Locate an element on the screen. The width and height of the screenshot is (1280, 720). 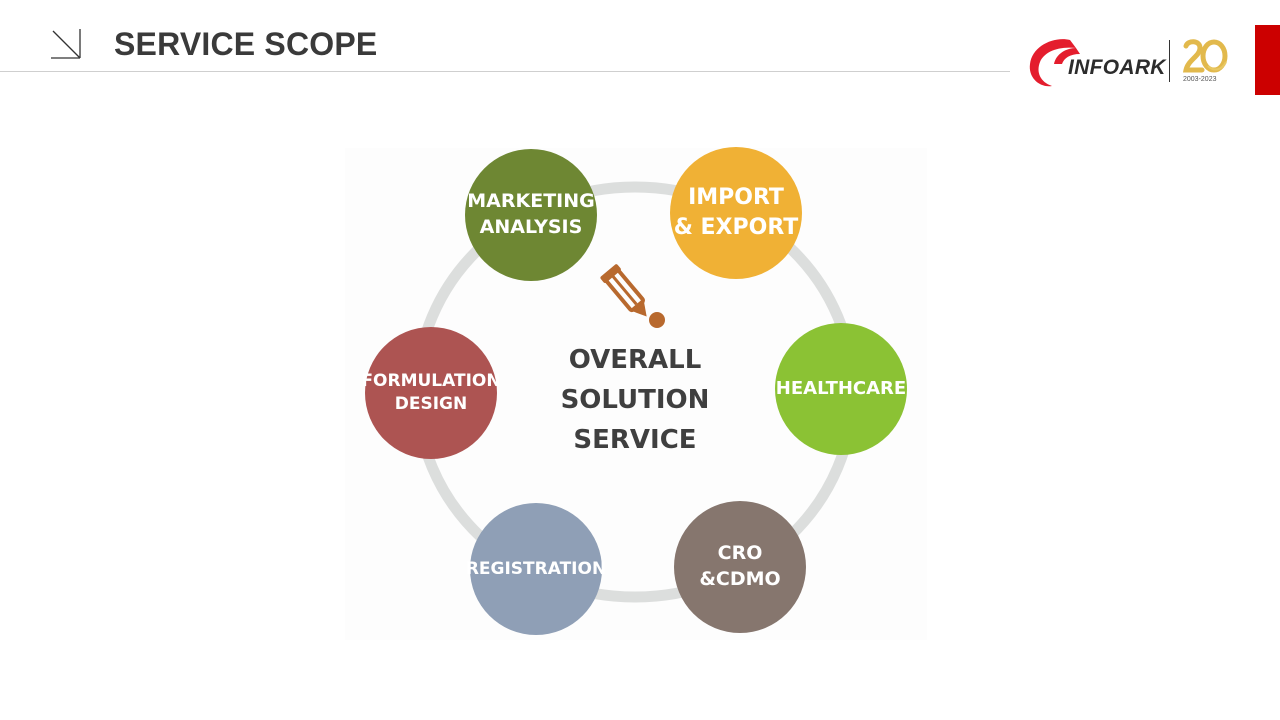
logo-divider is located at coordinates (1169, 61).